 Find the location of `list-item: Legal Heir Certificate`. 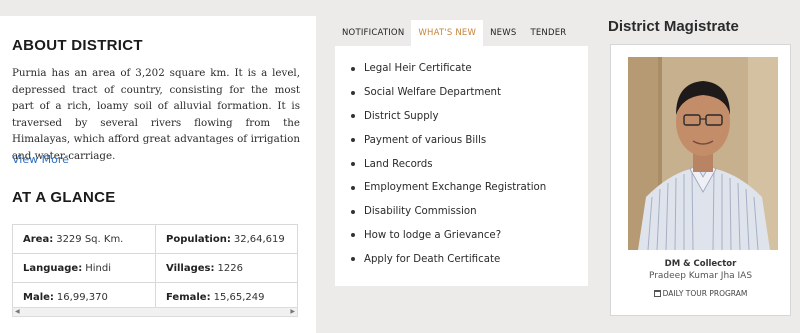

list-item: Legal Heir Certificate is located at coordinates (469, 69).